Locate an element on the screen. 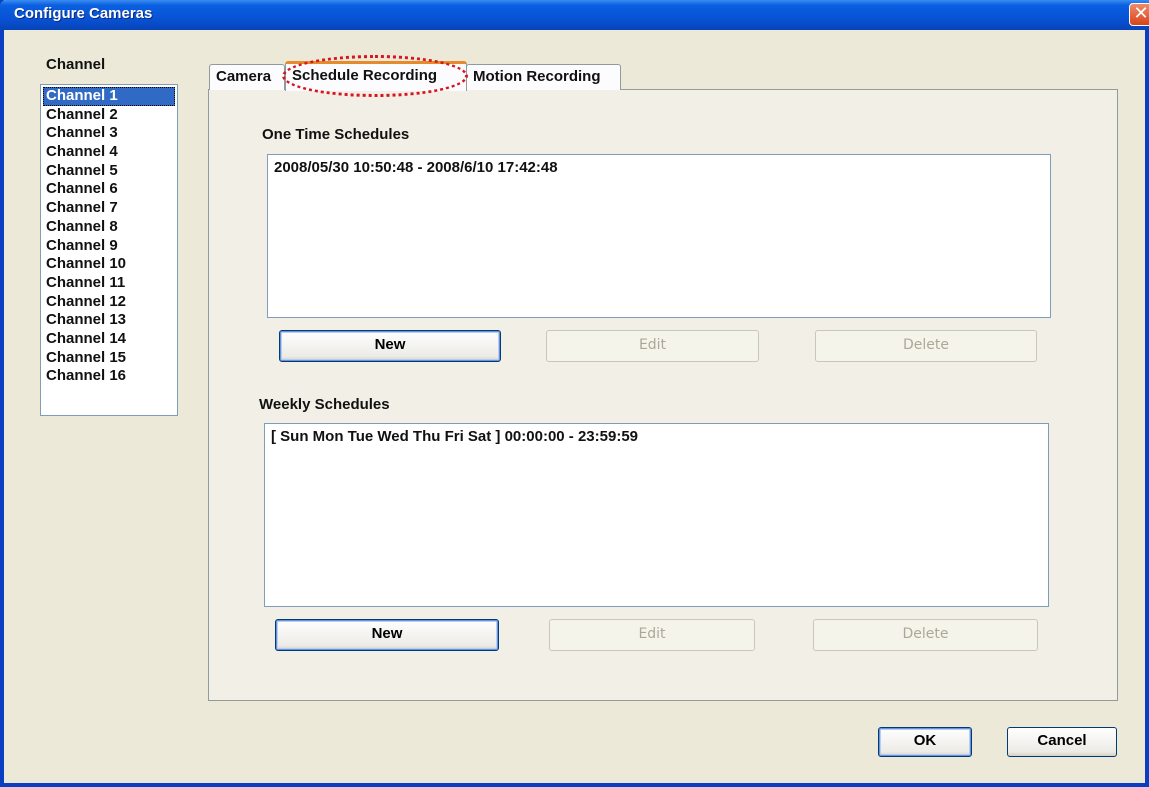  one-time-edit-button: Edit is located at coordinates (652, 346).